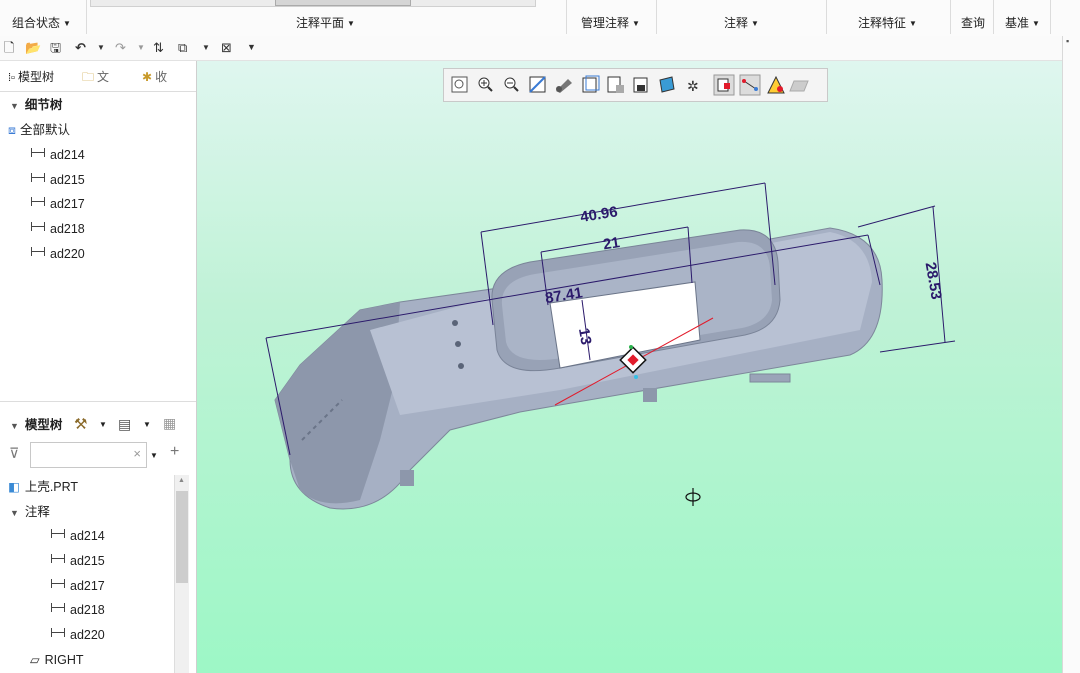 This screenshot has width=1080, height=673. What do you see at coordinates (174, 452) in the screenshot?
I see `add-icon: +` at bounding box center [174, 452].